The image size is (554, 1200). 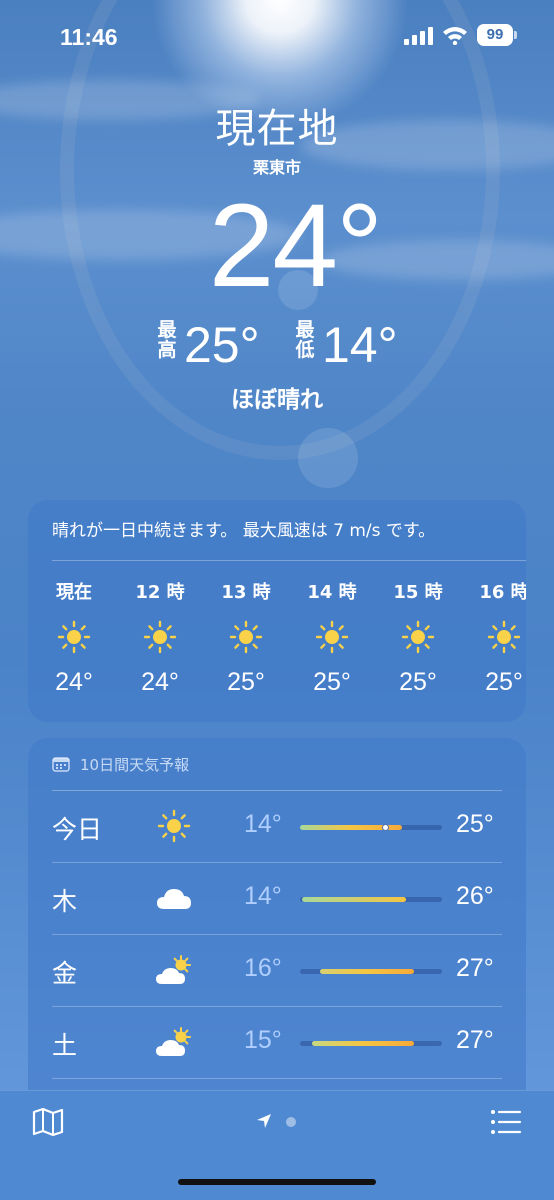 I want to click on cellular-signal-icon, so click(x=418, y=36).